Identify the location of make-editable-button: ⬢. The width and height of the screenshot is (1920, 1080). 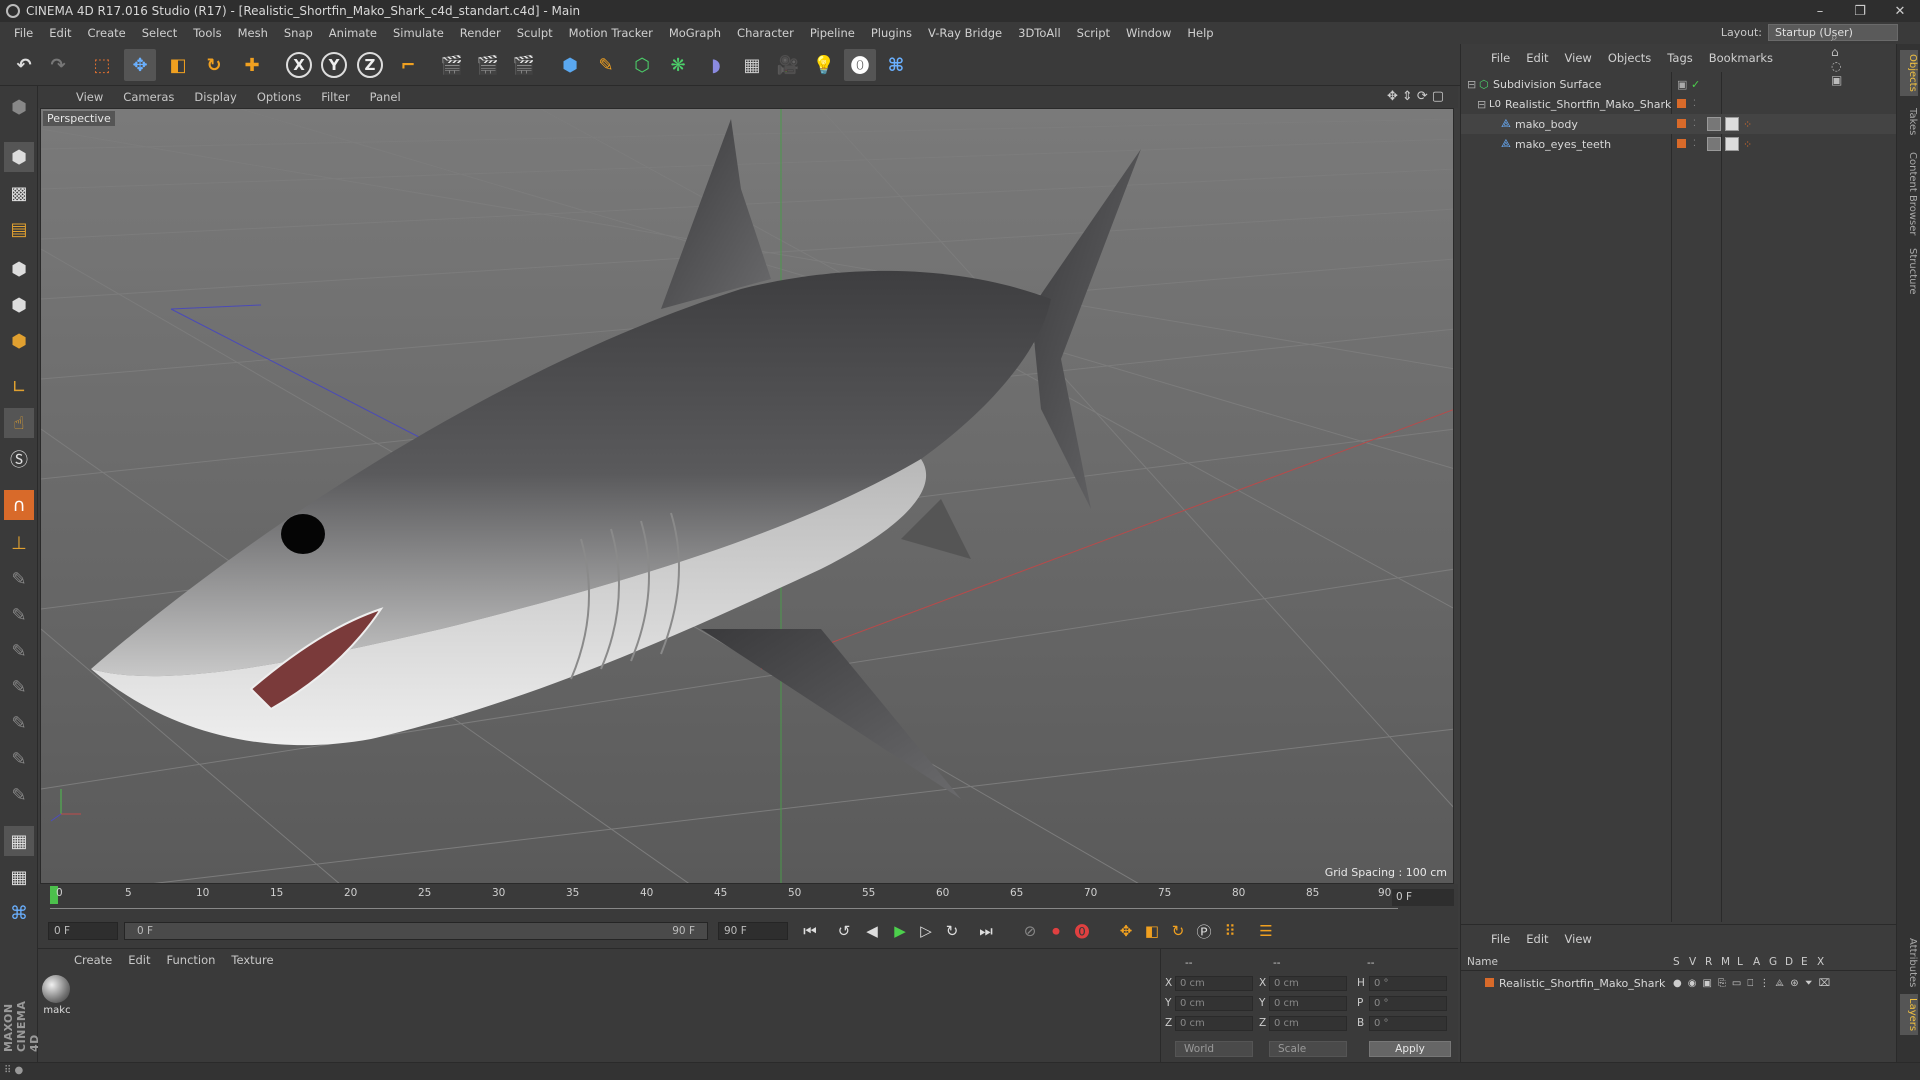
(19, 107).